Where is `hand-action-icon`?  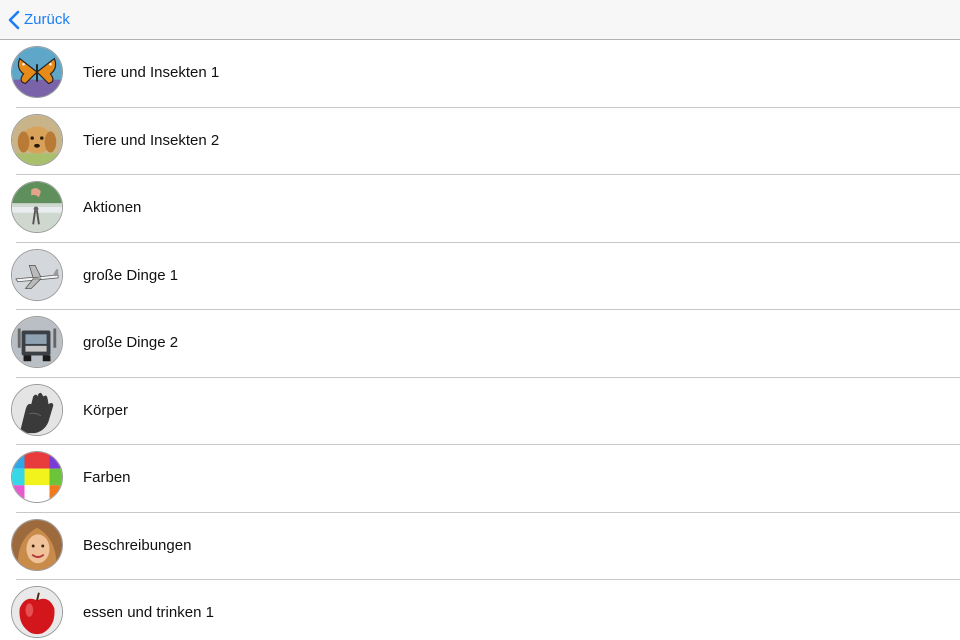 hand-action-icon is located at coordinates (37, 207).